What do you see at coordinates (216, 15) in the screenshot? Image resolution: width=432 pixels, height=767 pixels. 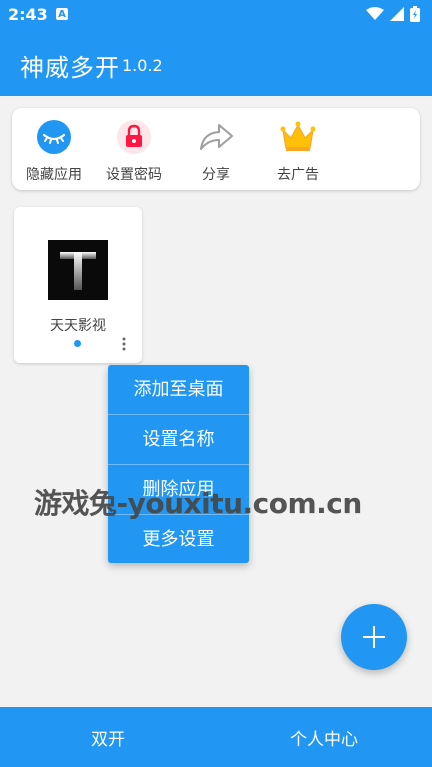 I see `status-bar: 2:43 A` at bounding box center [216, 15].